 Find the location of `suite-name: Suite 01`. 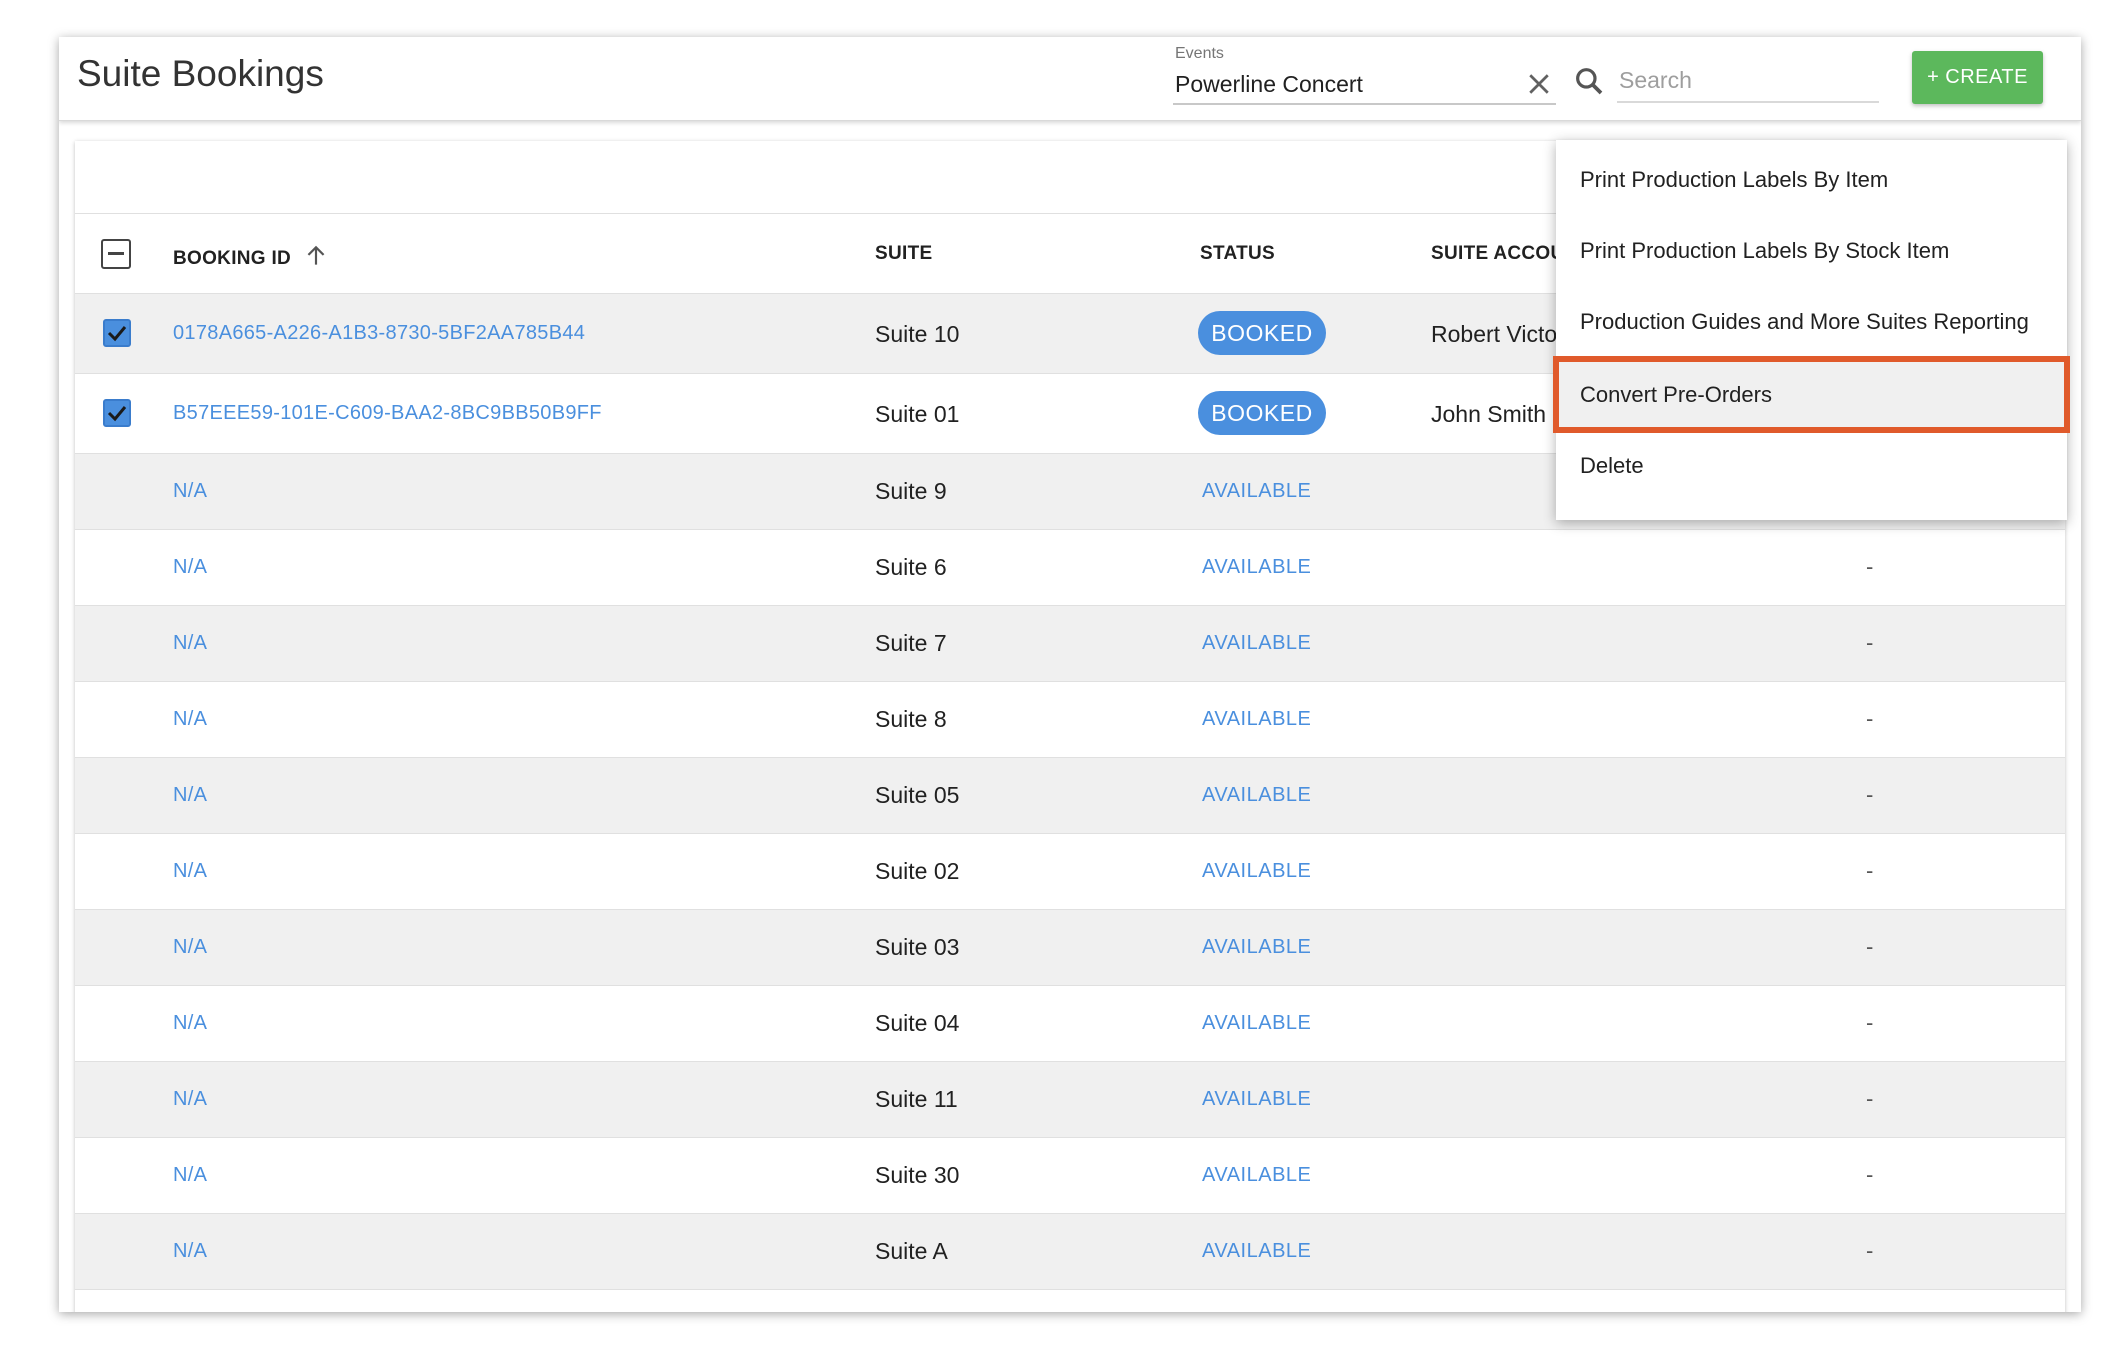

suite-name: Suite 01 is located at coordinates (917, 414).